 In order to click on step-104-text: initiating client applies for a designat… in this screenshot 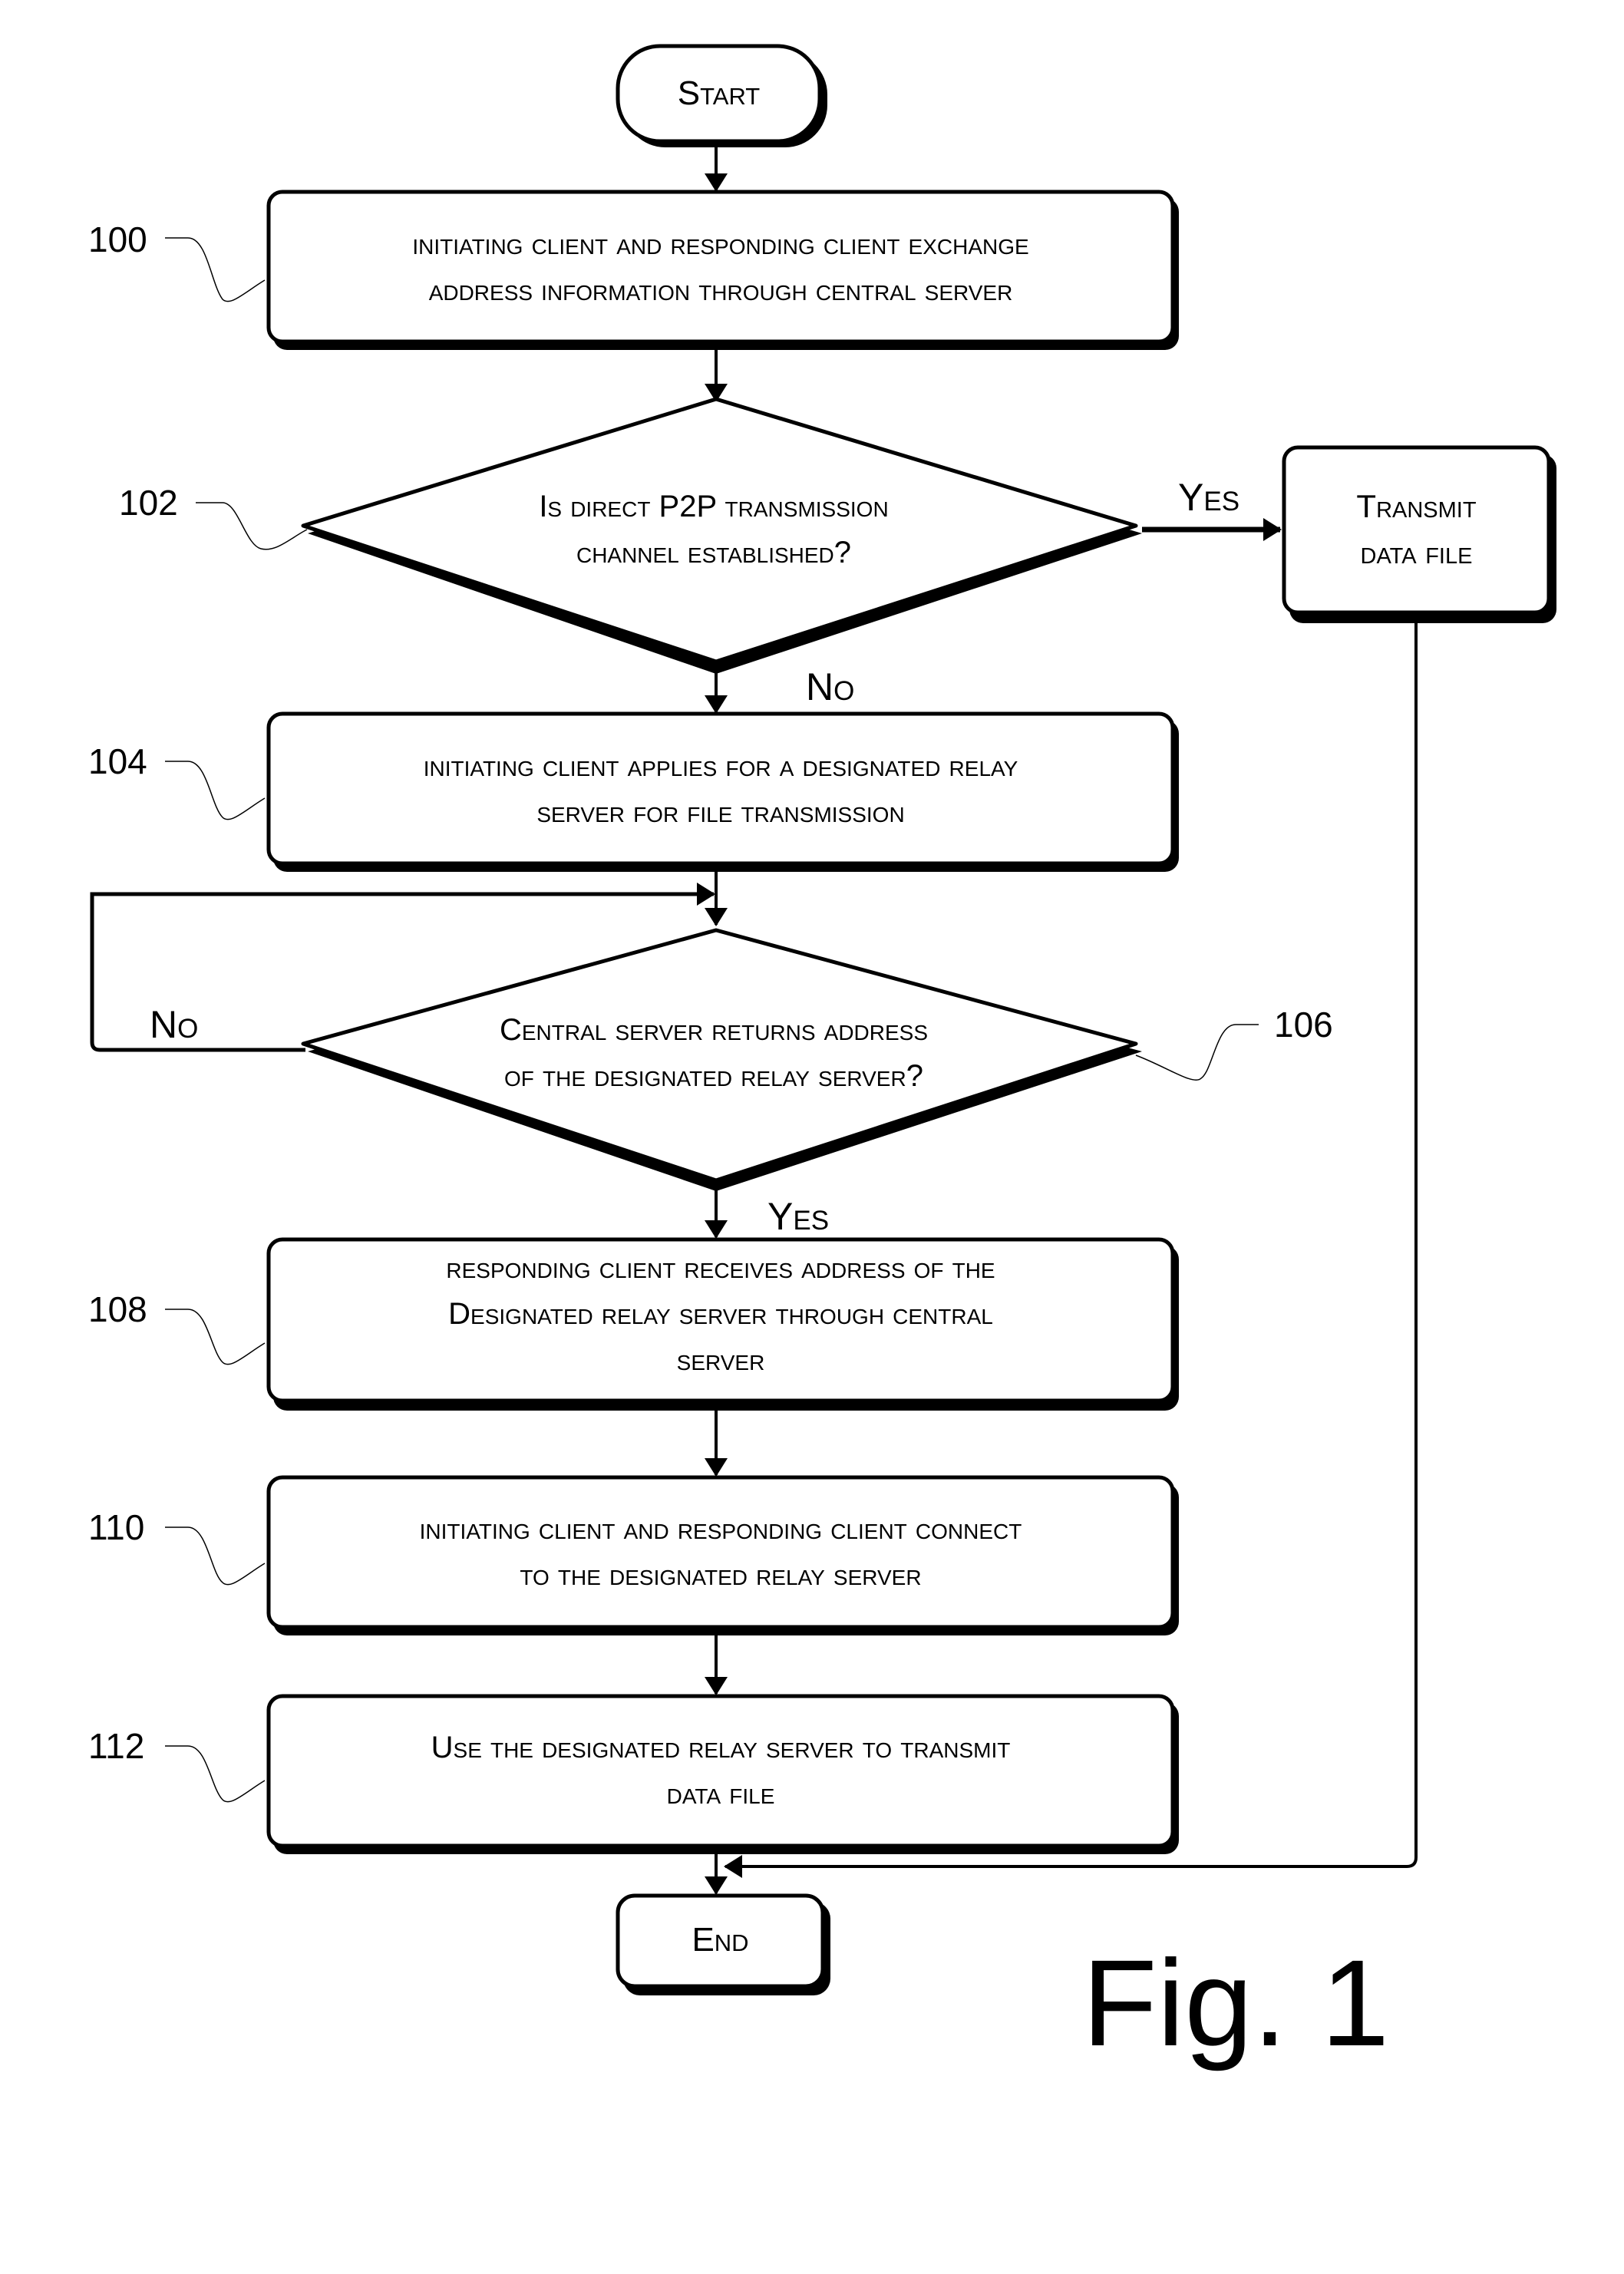, I will do `click(721, 789)`.